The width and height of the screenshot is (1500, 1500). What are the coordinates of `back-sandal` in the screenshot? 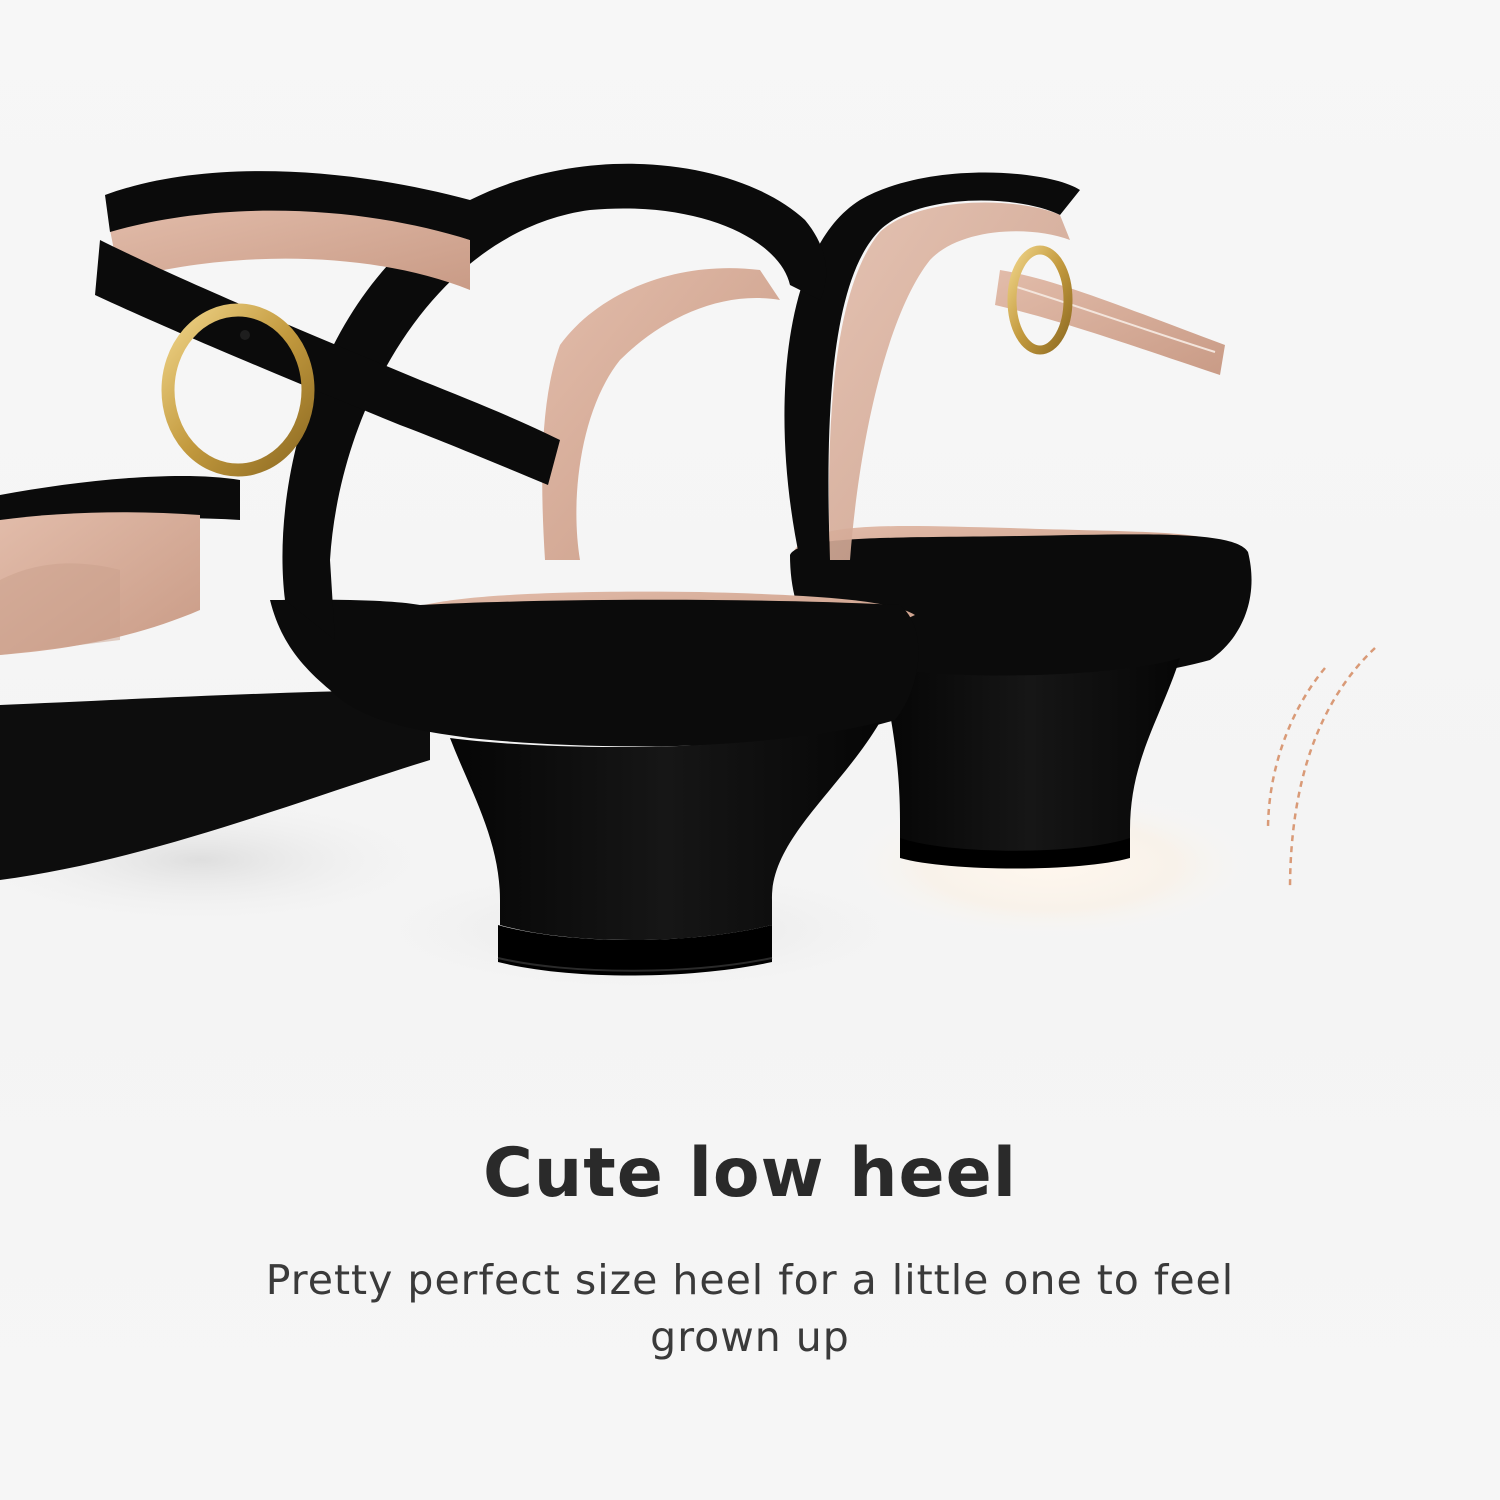 It's located at (1018, 520).